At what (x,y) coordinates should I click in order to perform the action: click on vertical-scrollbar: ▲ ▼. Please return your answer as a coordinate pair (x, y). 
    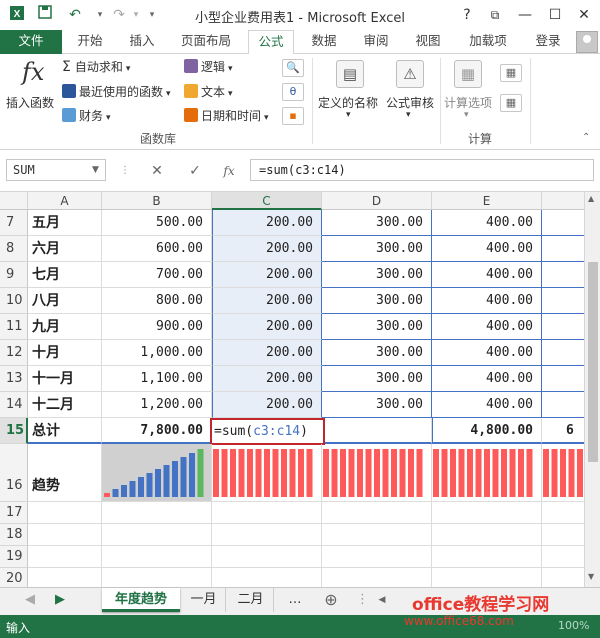
    Looking at the image, I should click on (592, 389).